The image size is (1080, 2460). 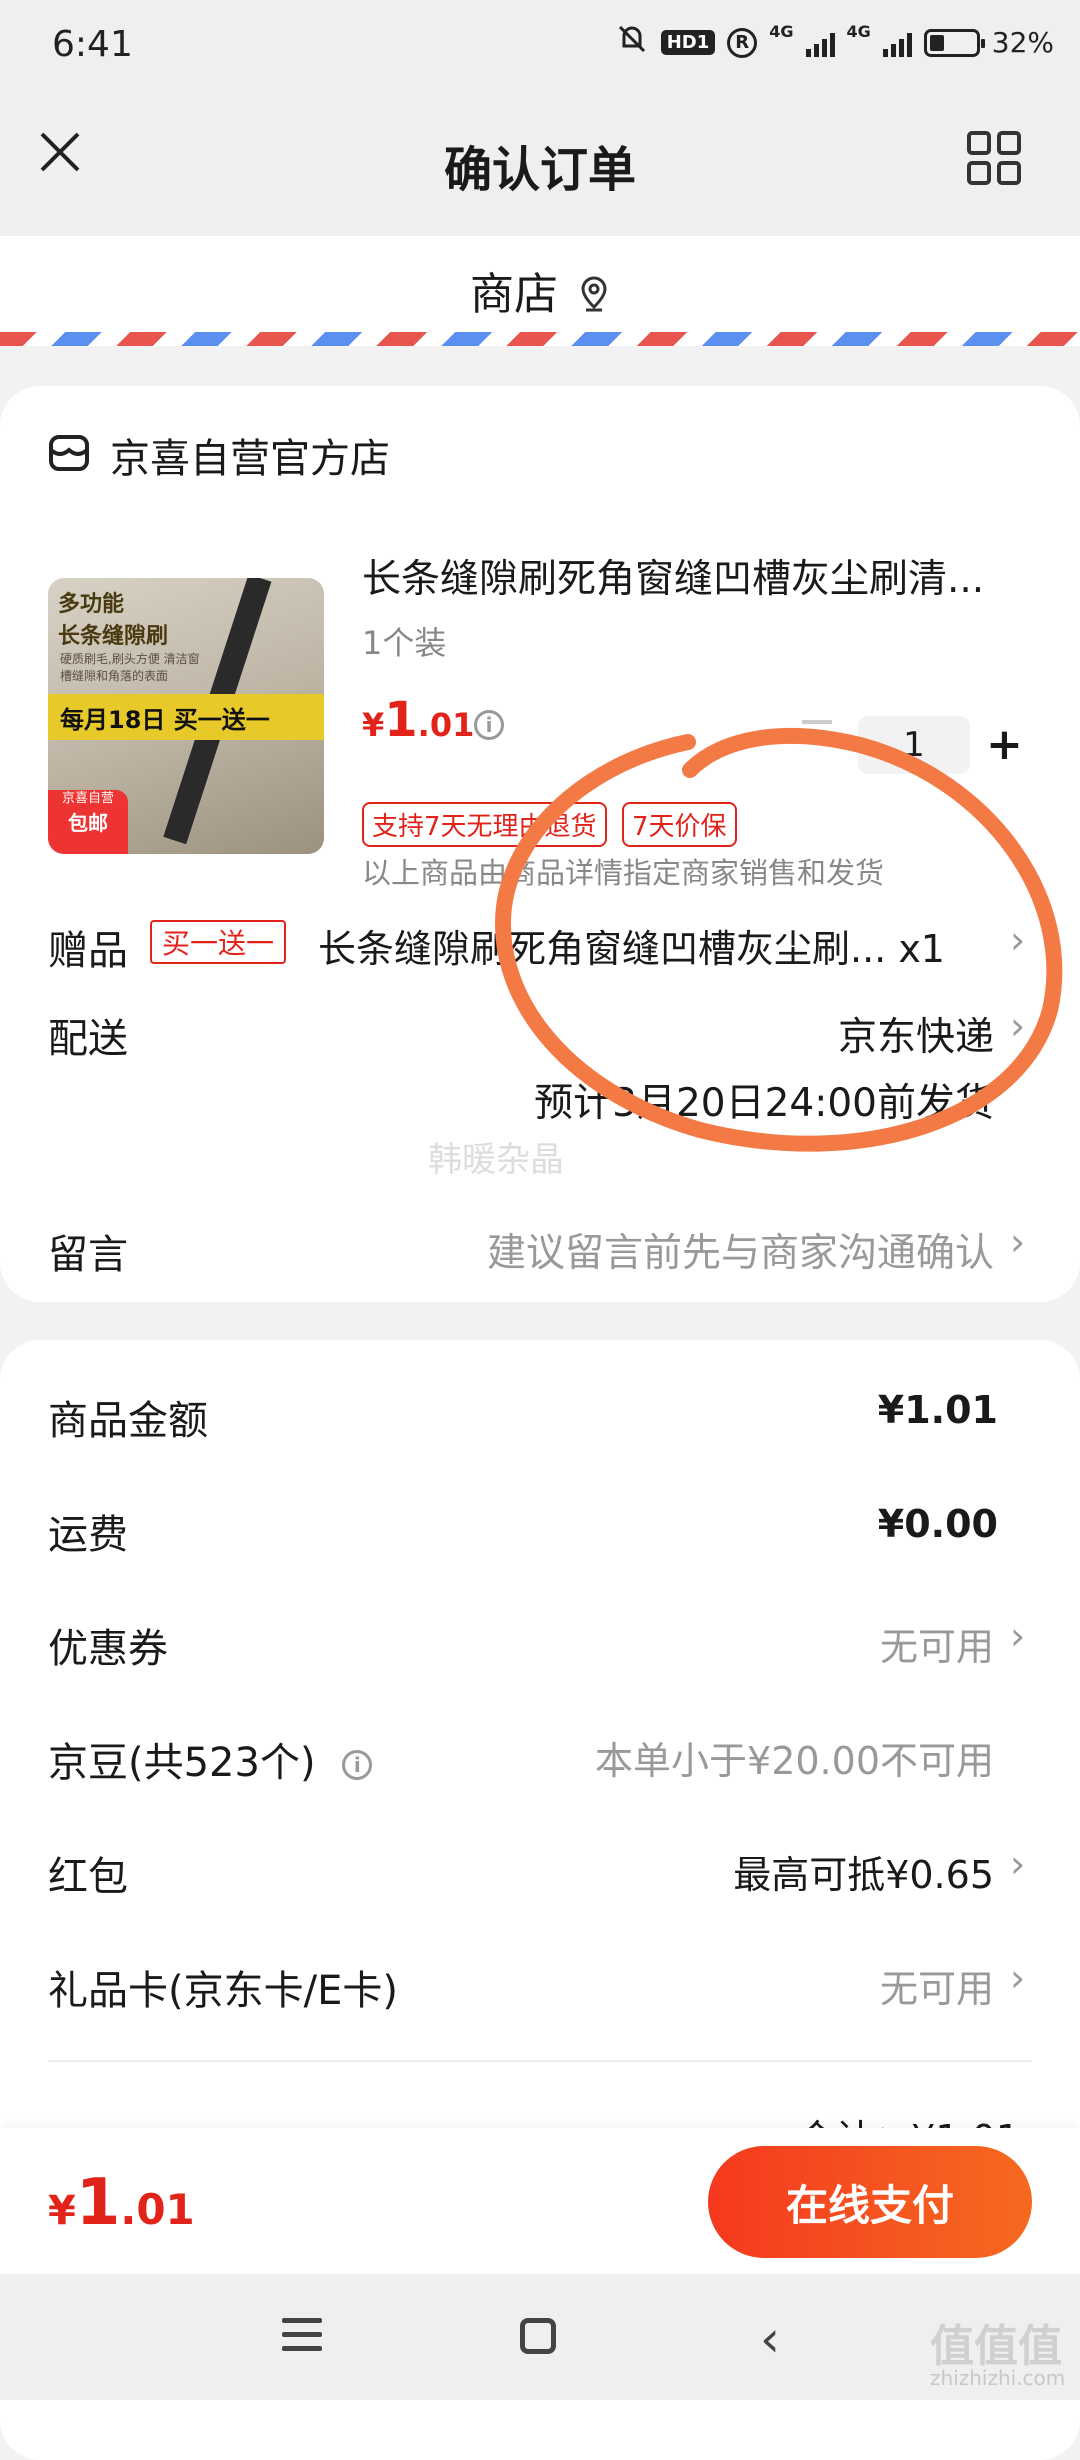 What do you see at coordinates (218, 942) in the screenshot?
I see `gift-badge: 买一送一` at bounding box center [218, 942].